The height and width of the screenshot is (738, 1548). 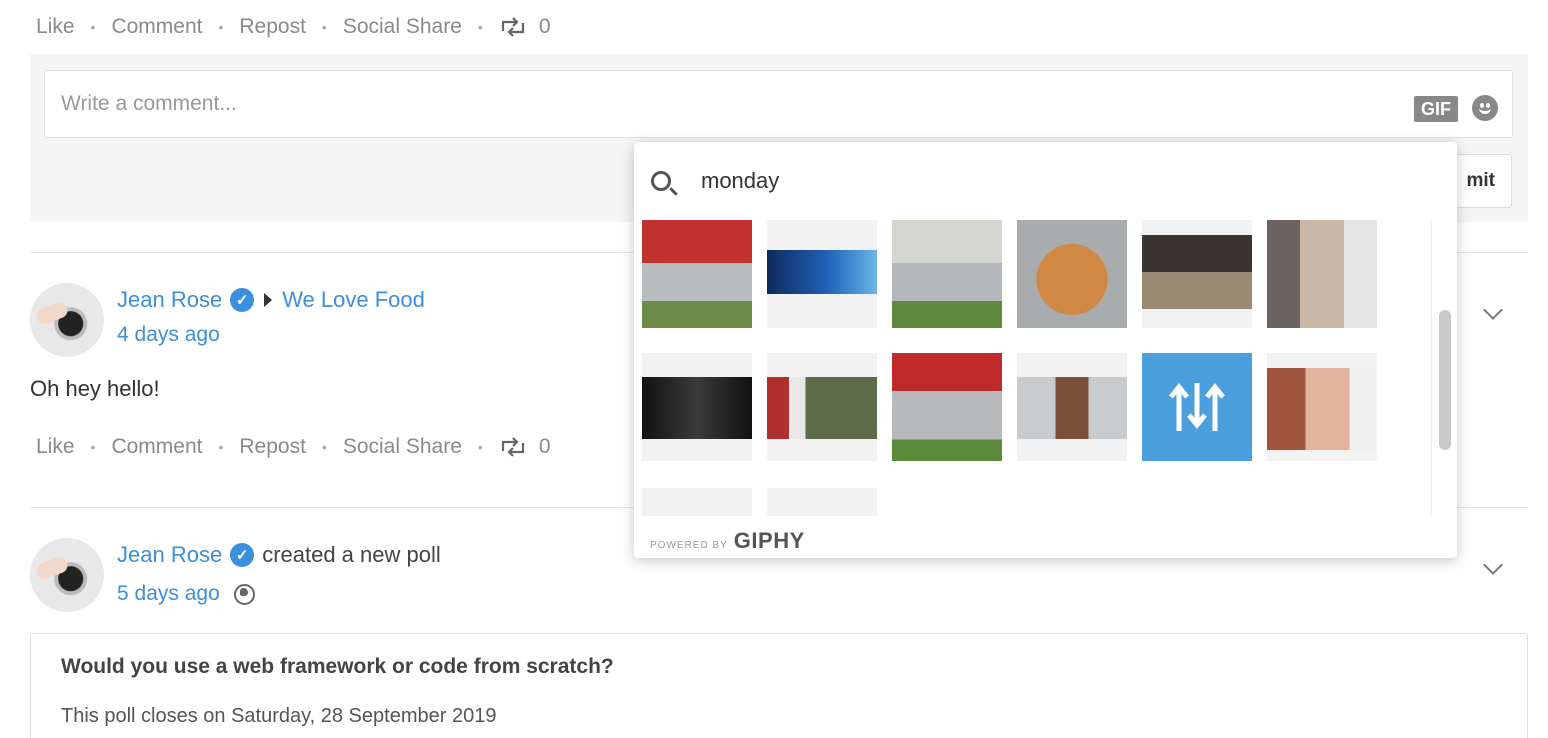 I want to click on scrollbar-thumb, so click(x=1445, y=380).